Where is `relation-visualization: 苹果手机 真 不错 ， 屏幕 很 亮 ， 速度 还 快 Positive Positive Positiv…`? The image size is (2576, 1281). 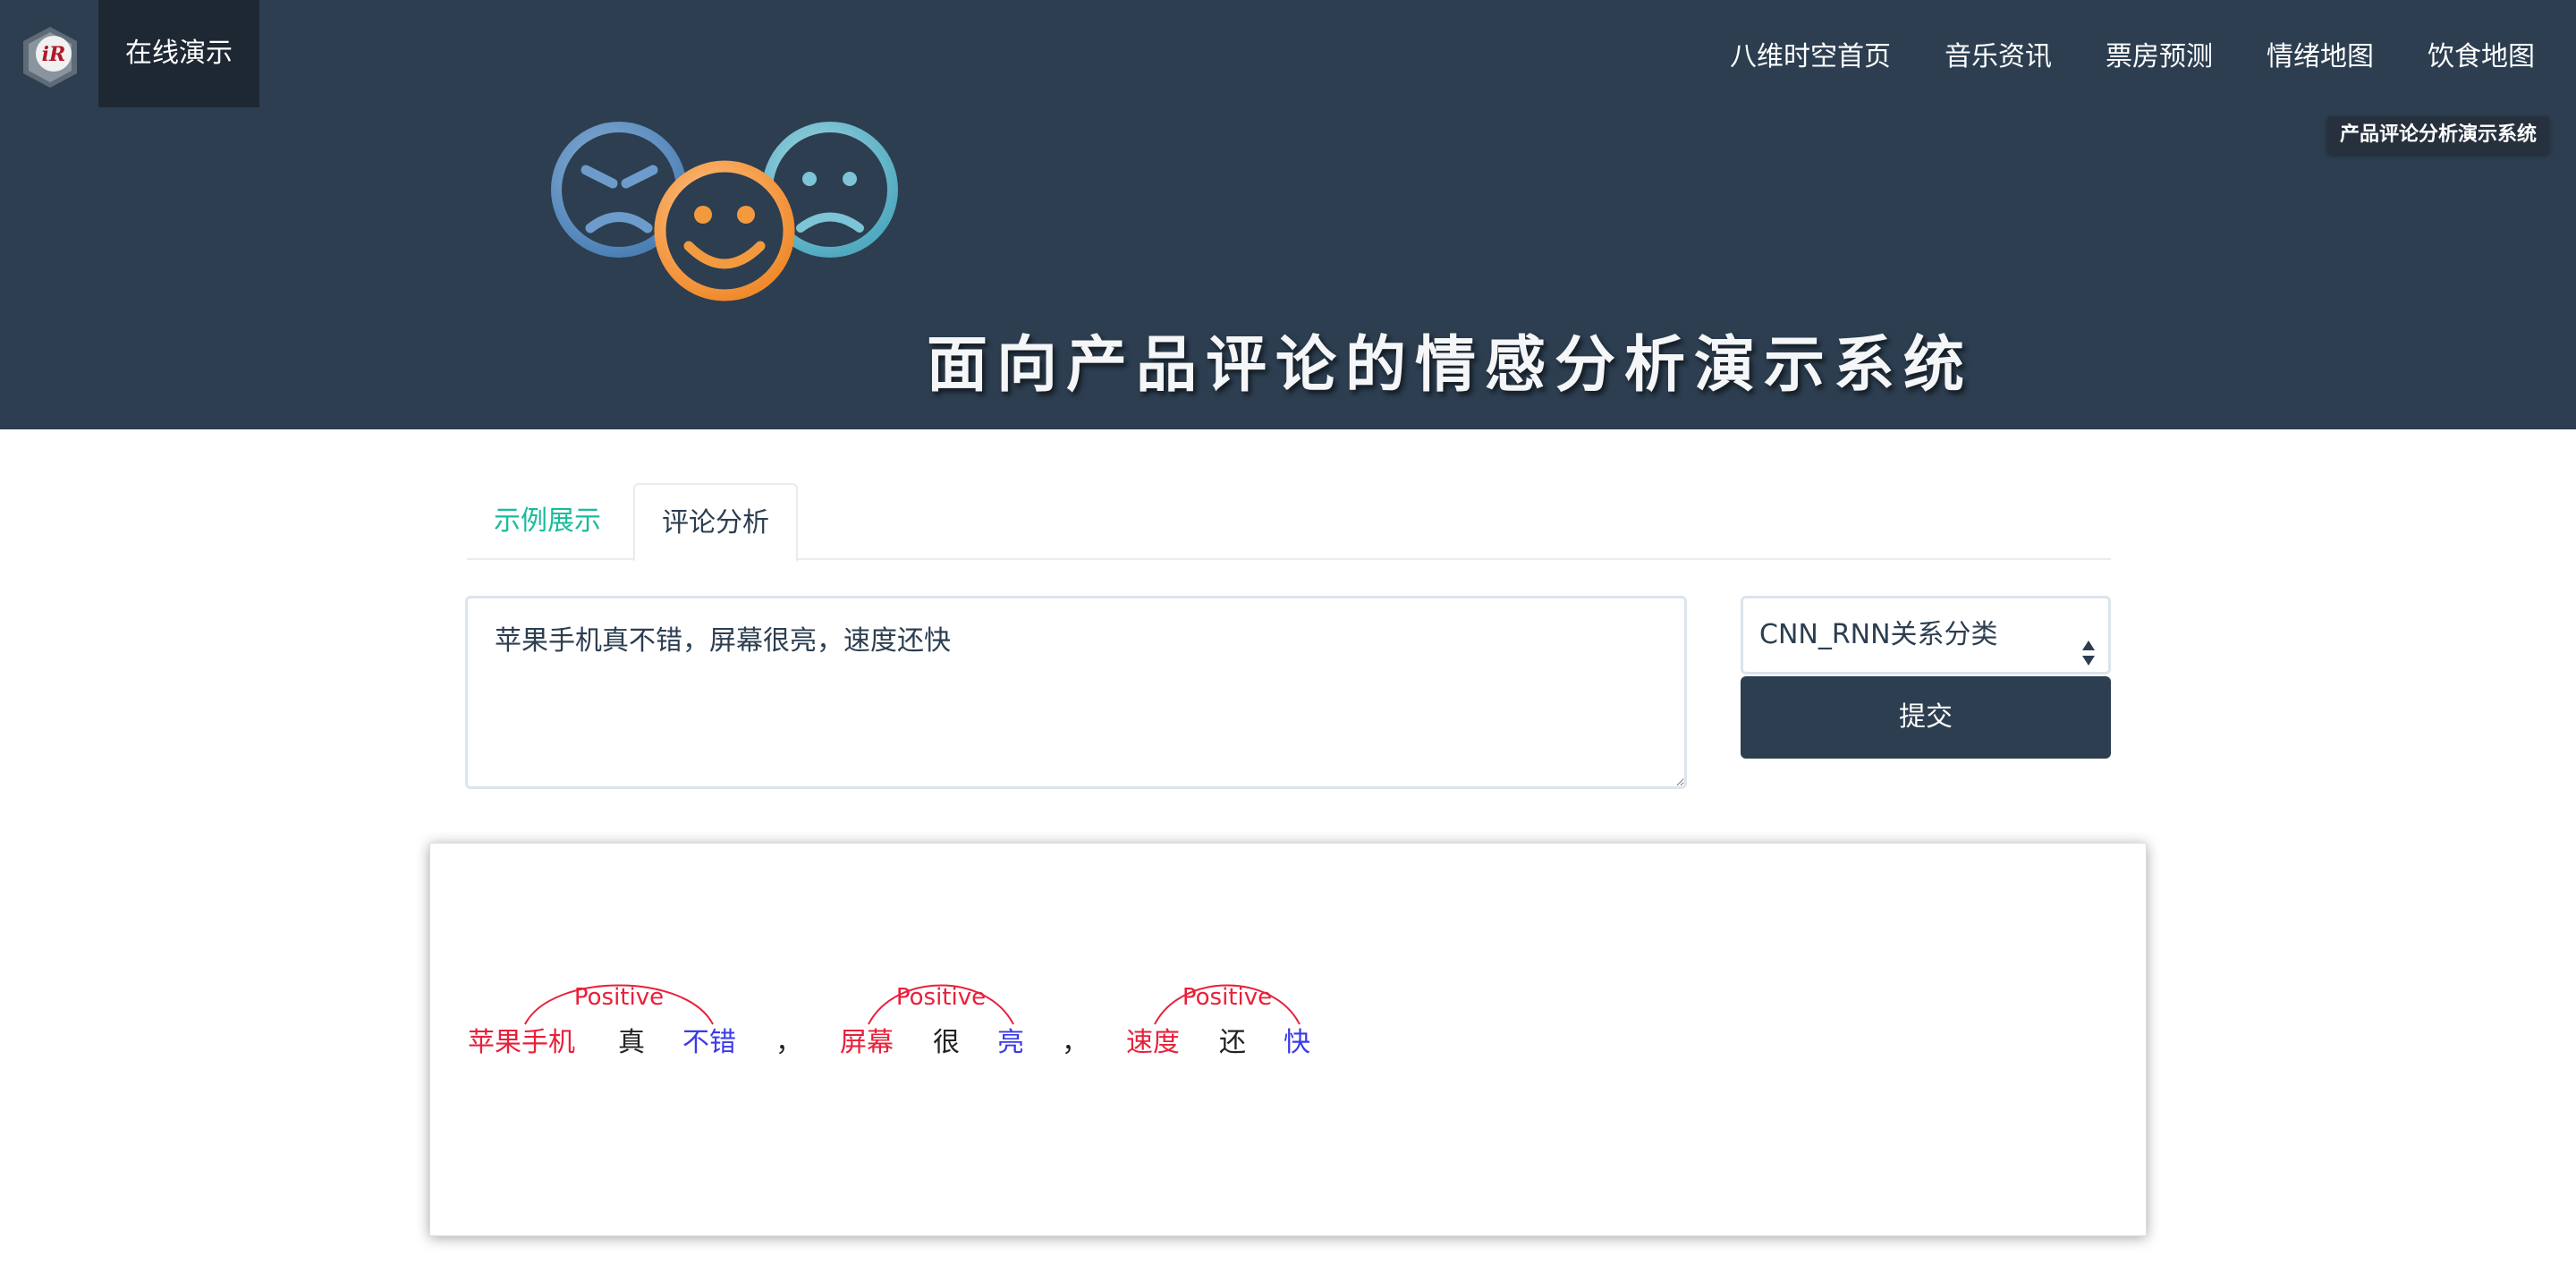 relation-visualization: 苹果手机 真 不错 ， 屏幕 很 亮 ， 速度 还 快 Positive Positive Positiv… is located at coordinates (889, 1021).